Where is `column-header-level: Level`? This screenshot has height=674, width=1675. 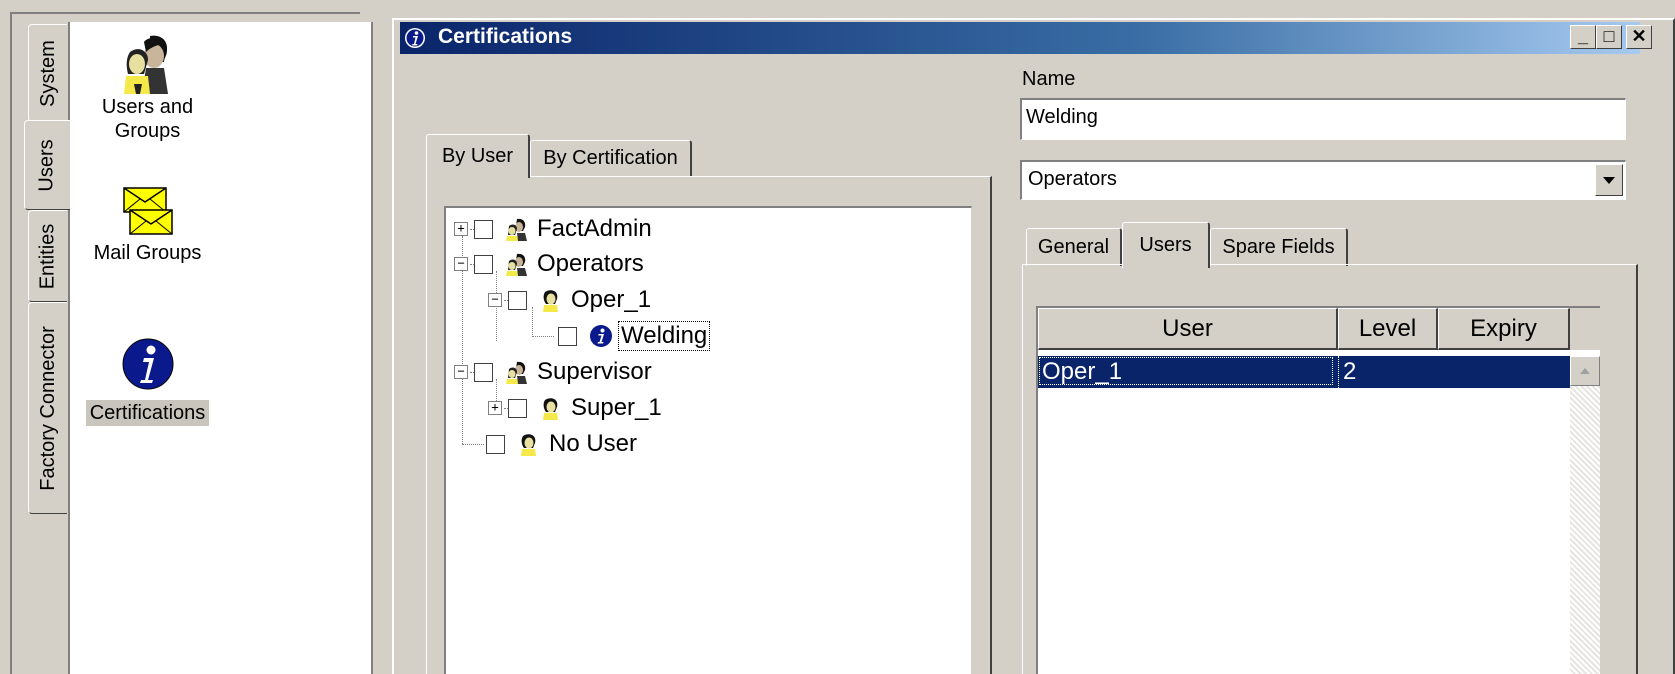
column-header-level: Level is located at coordinates (1388, 329).